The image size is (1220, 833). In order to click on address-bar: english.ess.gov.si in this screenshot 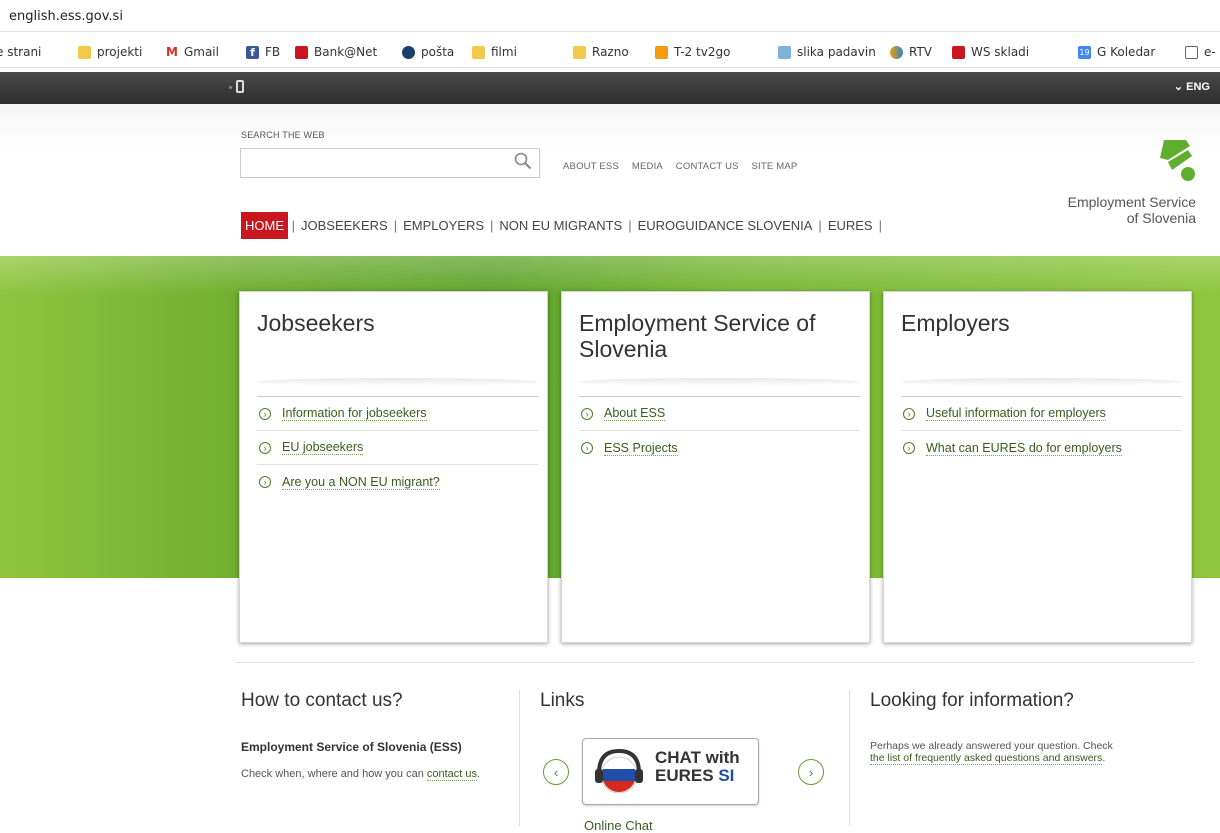, I will do `click(610, 19)`.